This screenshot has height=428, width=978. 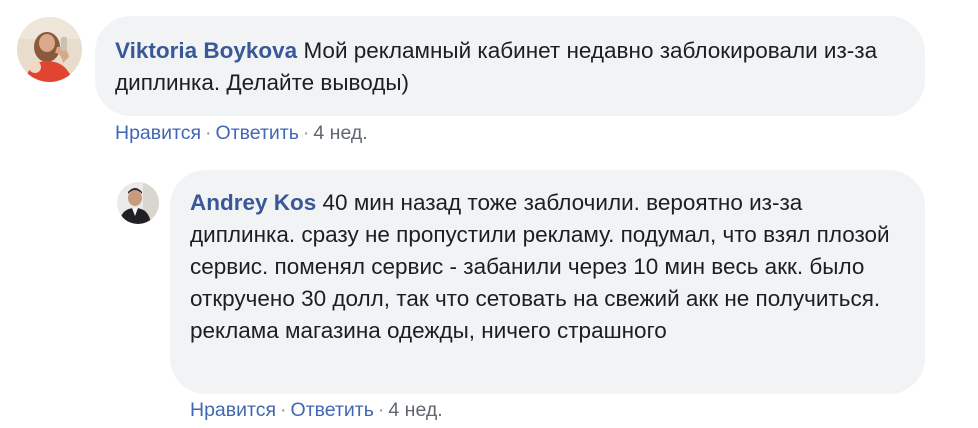 I want to click on comment-author: Andrey Kos, so click(x=253, y=202).